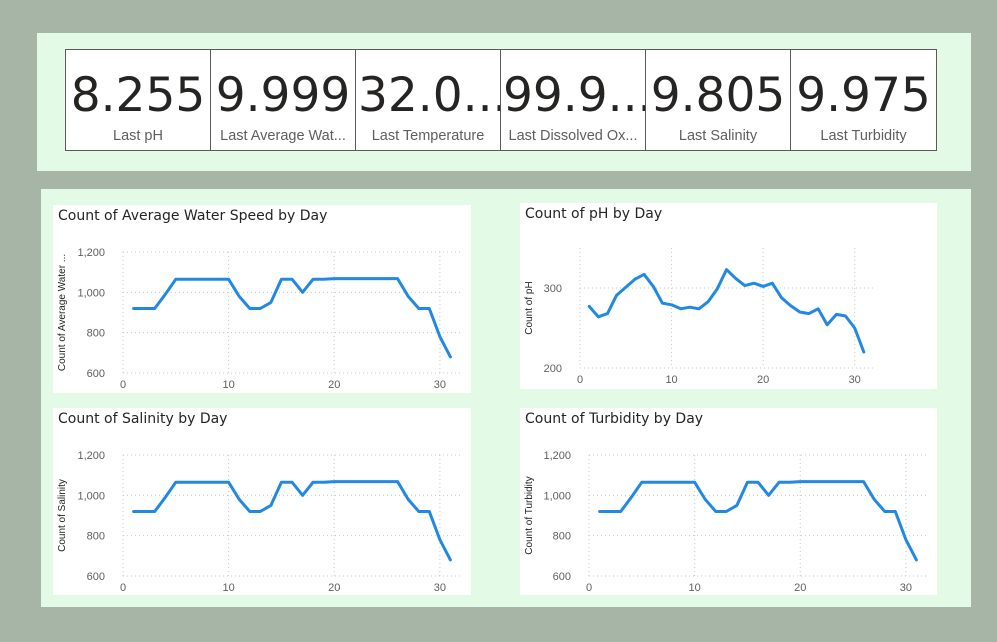 The image size is (997, 642). What do you see at coordinates (718, 100) in the screenshot?
I see `card-last-salinity: 9.805 Last Salinity` at bounding box center [718, 100].